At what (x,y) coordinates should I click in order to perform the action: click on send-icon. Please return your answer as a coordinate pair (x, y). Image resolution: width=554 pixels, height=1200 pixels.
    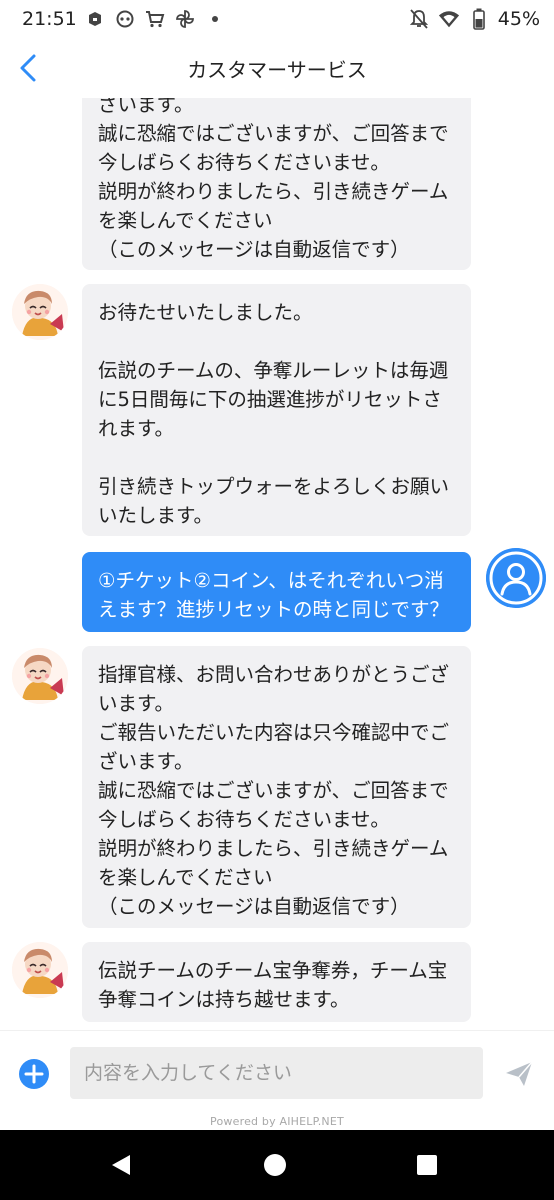
    Looking at the image, I should click on (519, 1073).